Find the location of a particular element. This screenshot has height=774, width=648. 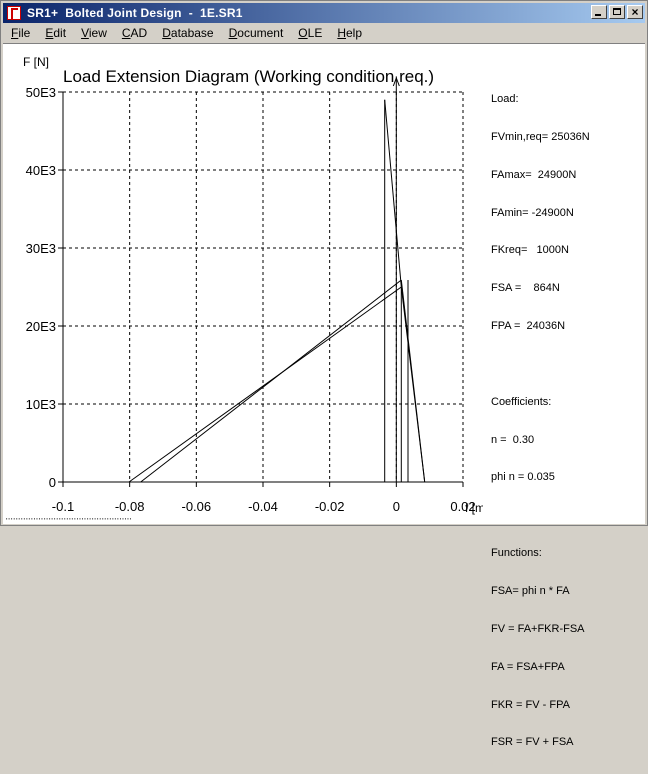

maximize-button is located at coordinates (617, 12).